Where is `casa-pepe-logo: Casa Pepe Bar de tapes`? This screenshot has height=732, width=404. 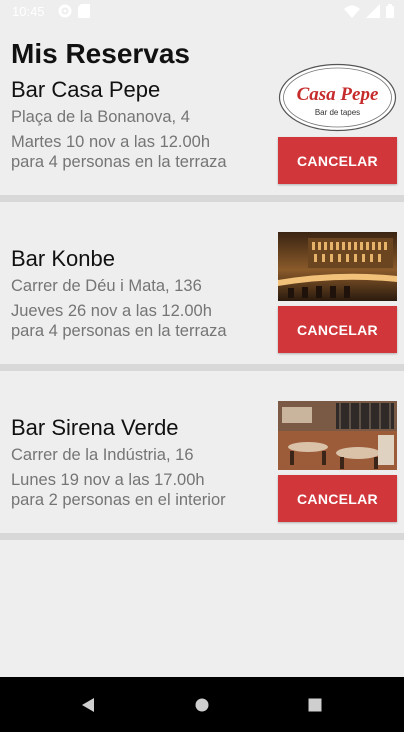 casa-pepe-logo: Casa Pepe Bar de tapes is located at coordinates (337, 97).